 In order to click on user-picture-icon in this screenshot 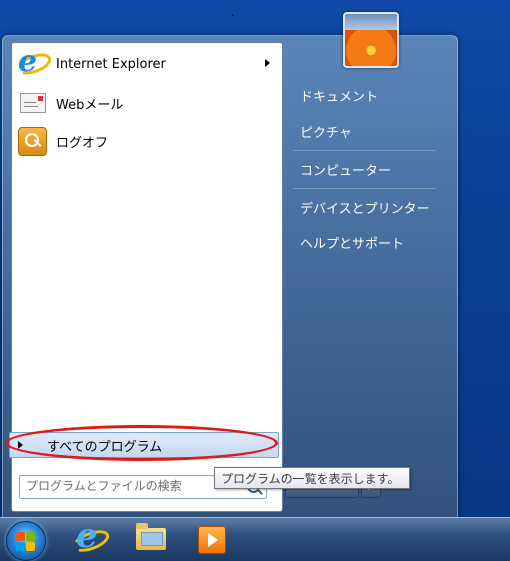, I will do `click(371, 40)`.